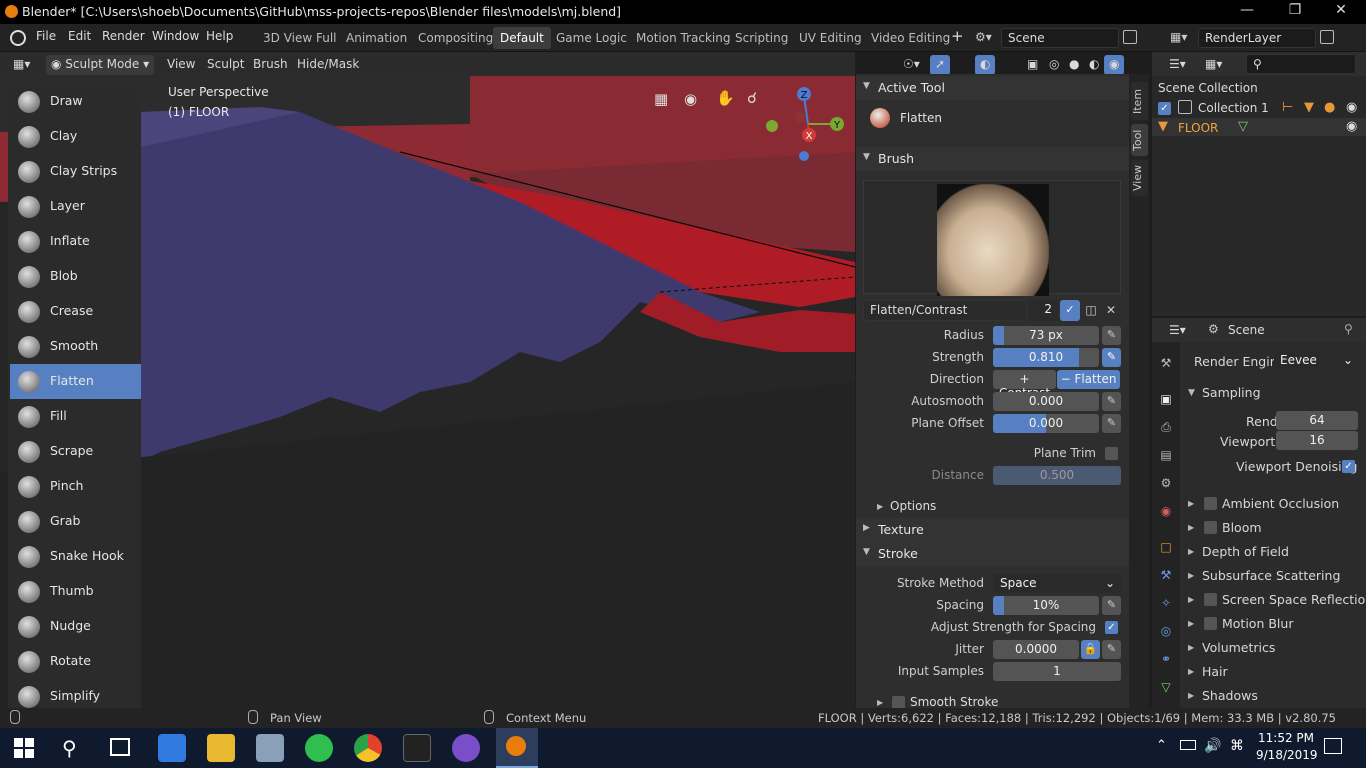  Describe the element at coordinates (1139, 101) in the screenshot. I see `tab-item: Item` at that location.